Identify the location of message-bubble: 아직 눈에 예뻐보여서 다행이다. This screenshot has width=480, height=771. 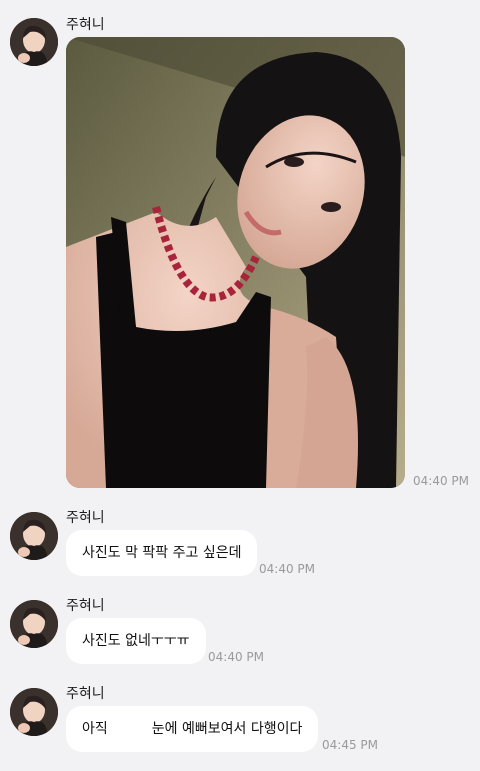
(192, 729).